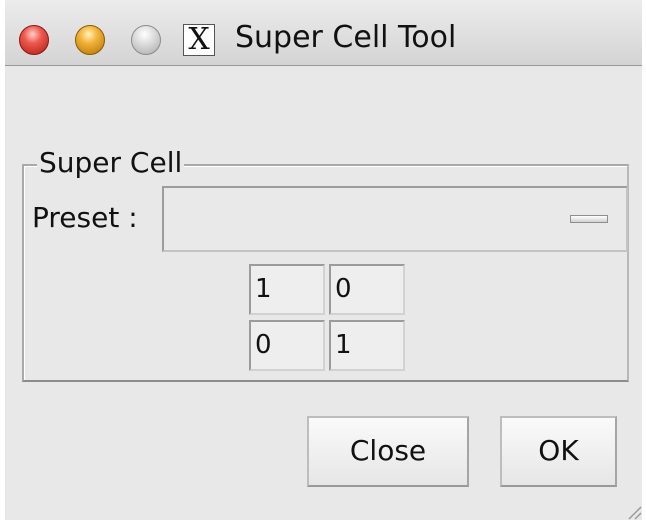 The width and height of the screenshot is (646, 520). I want to click on minimize-window-icon, so click(90, 40).